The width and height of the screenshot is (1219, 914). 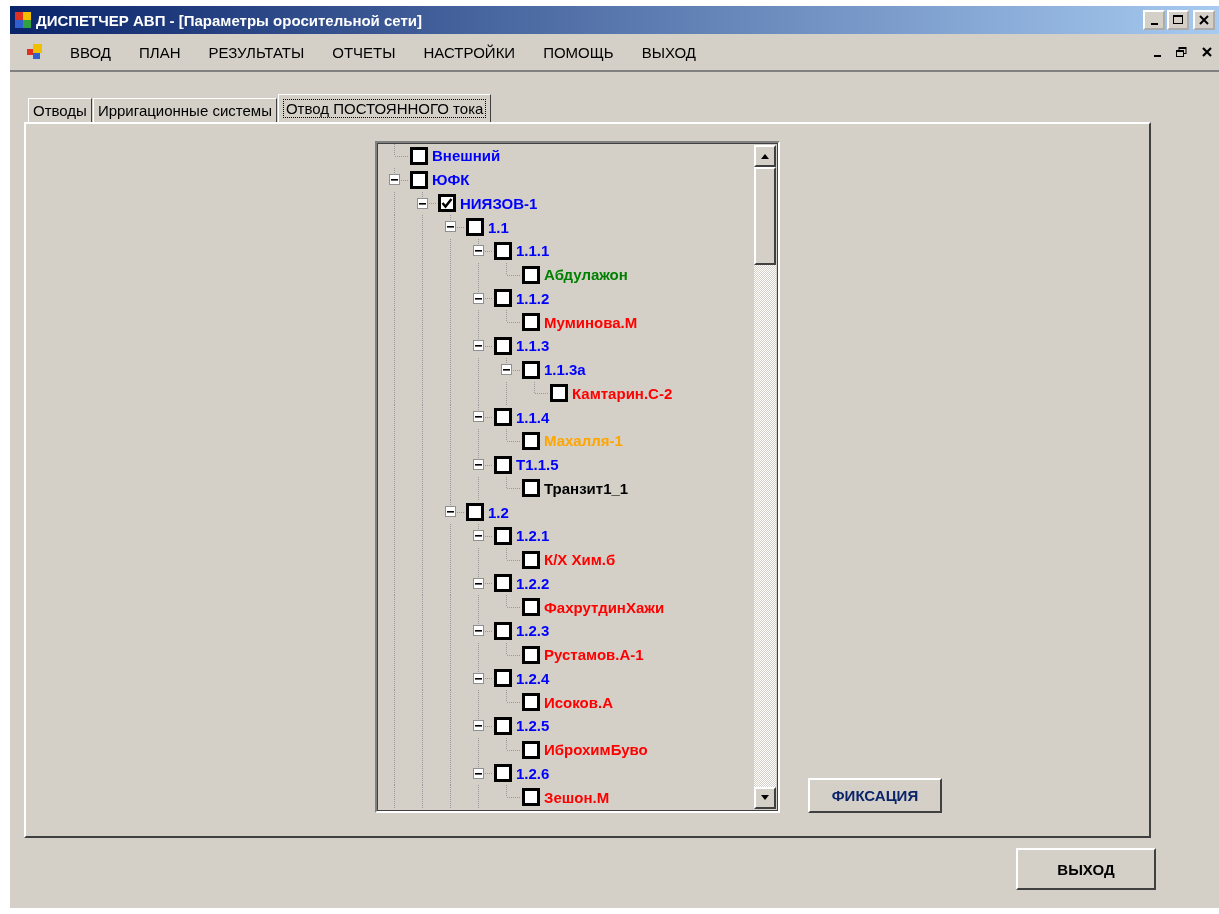 What do you see at coordinates (364, 52) in the screenshot?
I see `menu-item: ОТЧЕТЫ` at bounding box center [364, 52].